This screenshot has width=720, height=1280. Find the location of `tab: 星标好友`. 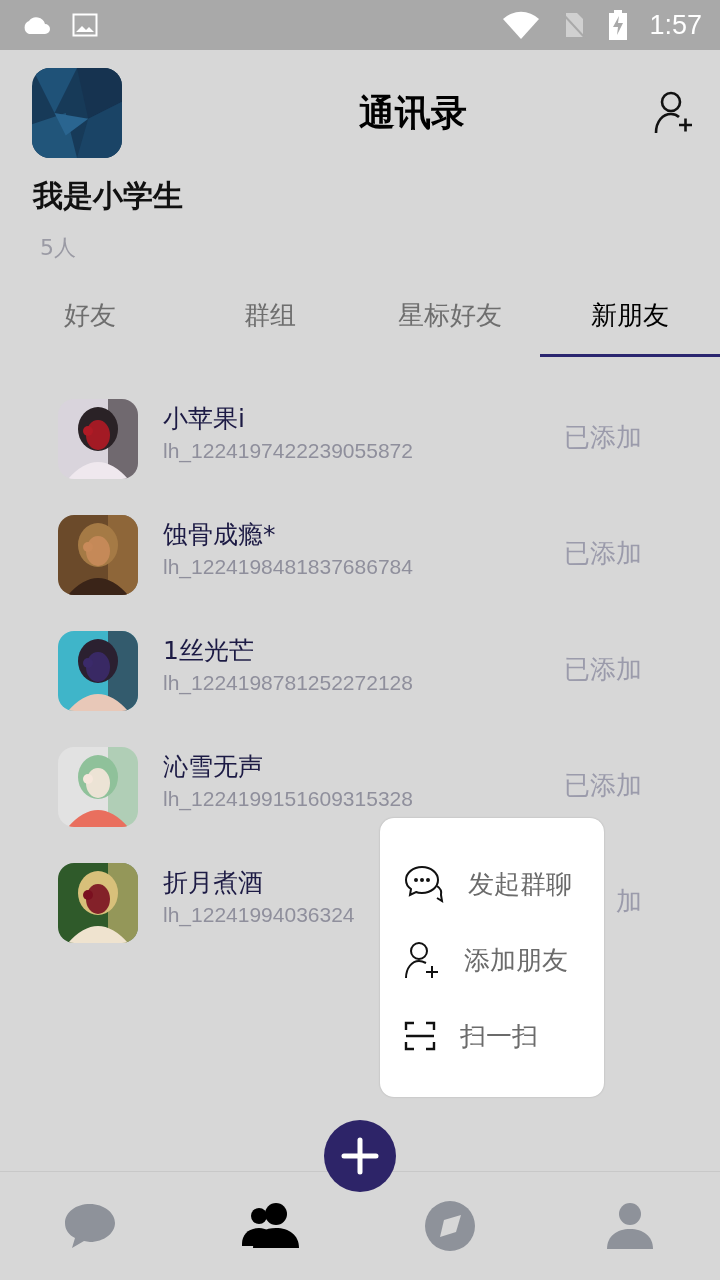

tab: 星标好友 is located at coordinates (450, 317).